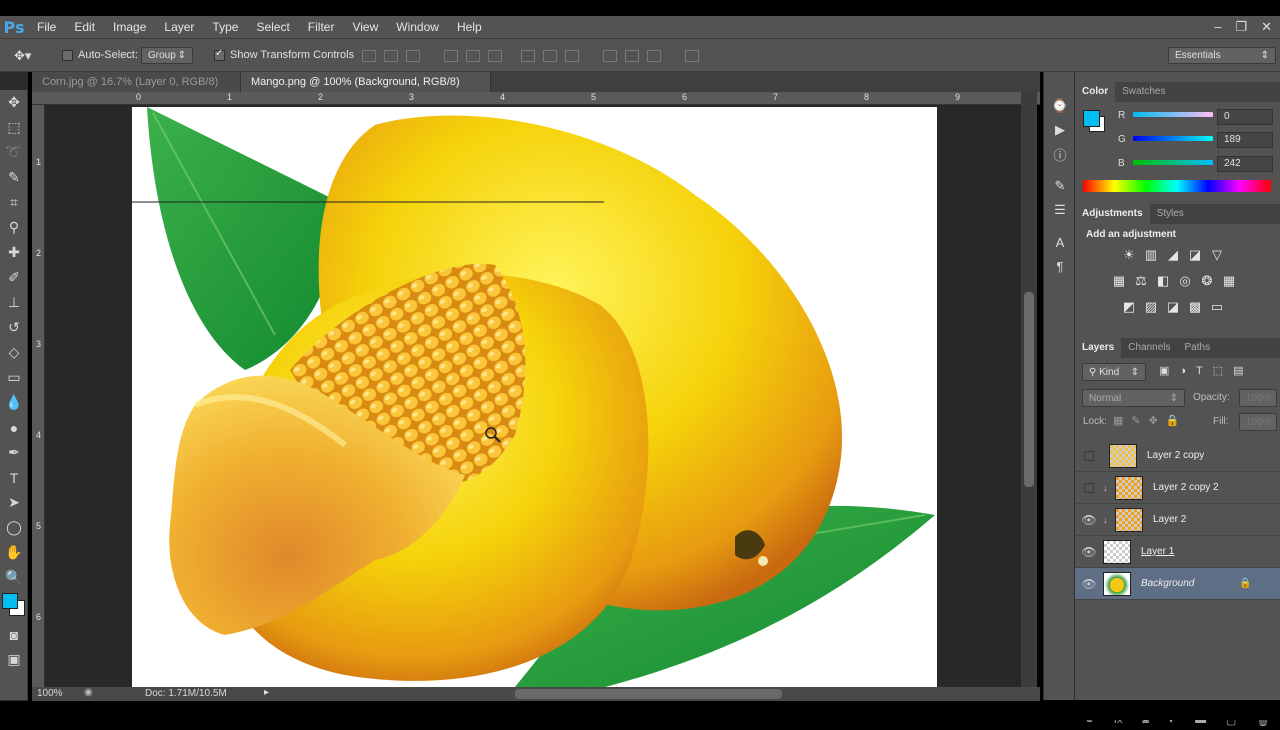  Describe the element at coordinates (1206, 370) in the screenshot. I see `layer-filter-icons: ▣◑T⬚▤` at that location.